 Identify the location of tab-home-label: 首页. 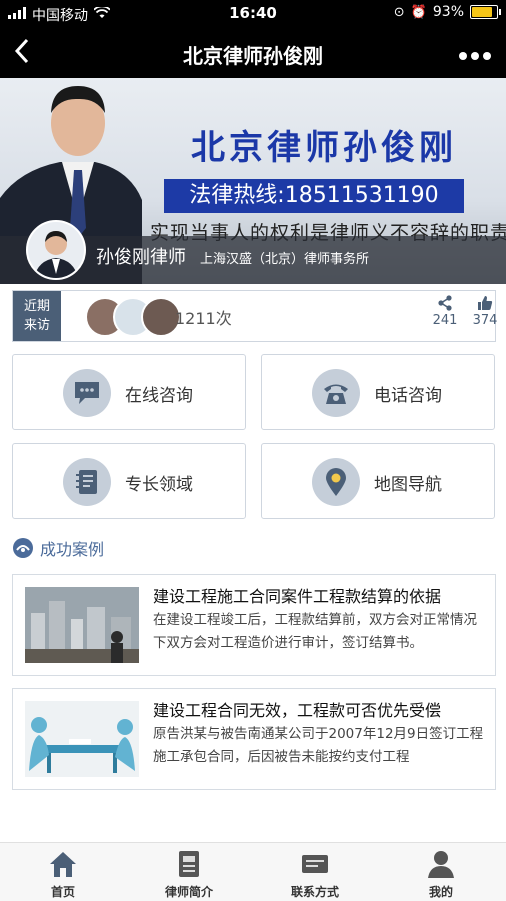
(62, 892).